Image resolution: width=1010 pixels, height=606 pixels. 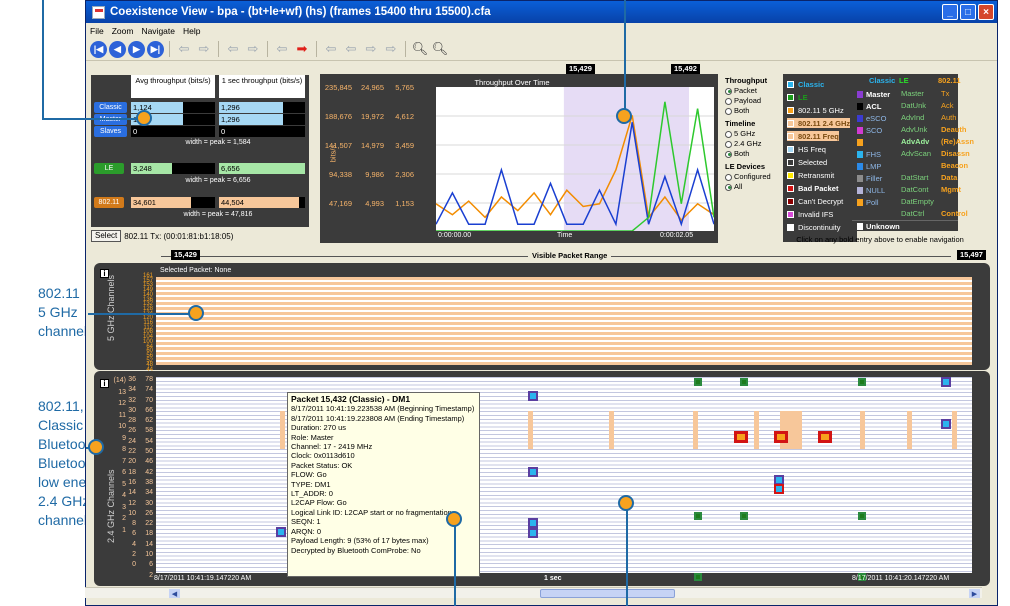 I want to click on legend-wifi-item: Data, so click(x=949, y=177).